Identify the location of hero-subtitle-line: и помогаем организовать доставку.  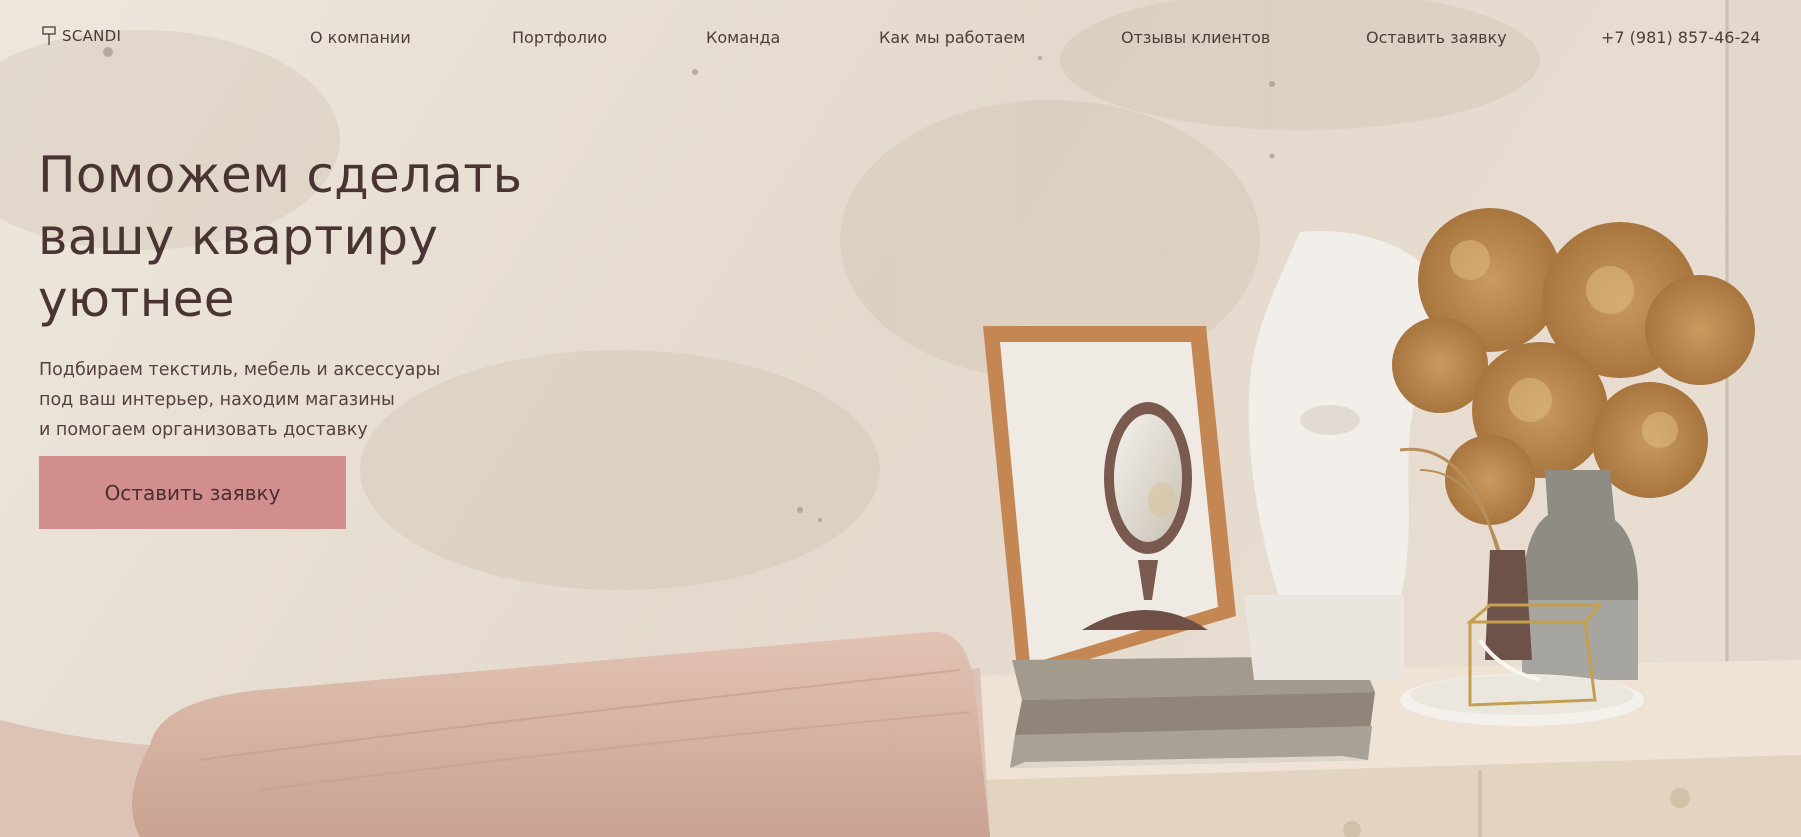
(203, 430).